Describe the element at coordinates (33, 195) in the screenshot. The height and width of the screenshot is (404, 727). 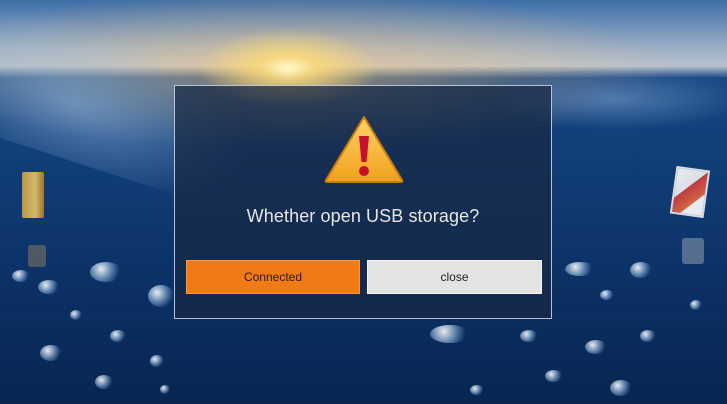
I see `folder-icon` at that location.